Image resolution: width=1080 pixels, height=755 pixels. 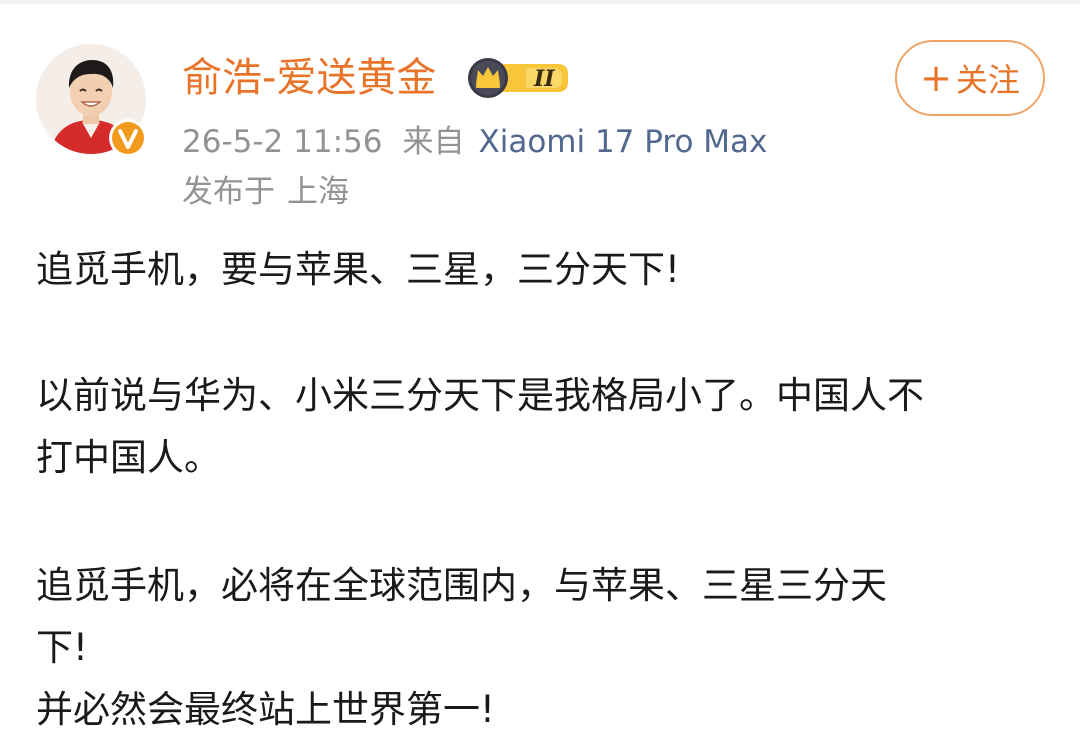 I want to click on post-line: 追觅手机，必将在全球范围内，与苹果、三星三分天, so click(x=461, y=585).